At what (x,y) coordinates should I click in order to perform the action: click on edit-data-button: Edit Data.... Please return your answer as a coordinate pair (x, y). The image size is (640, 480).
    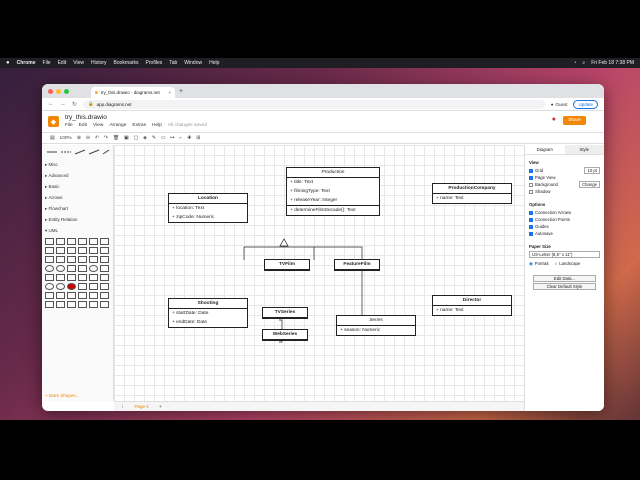
    Looking at the image, I should click on (564, 278).